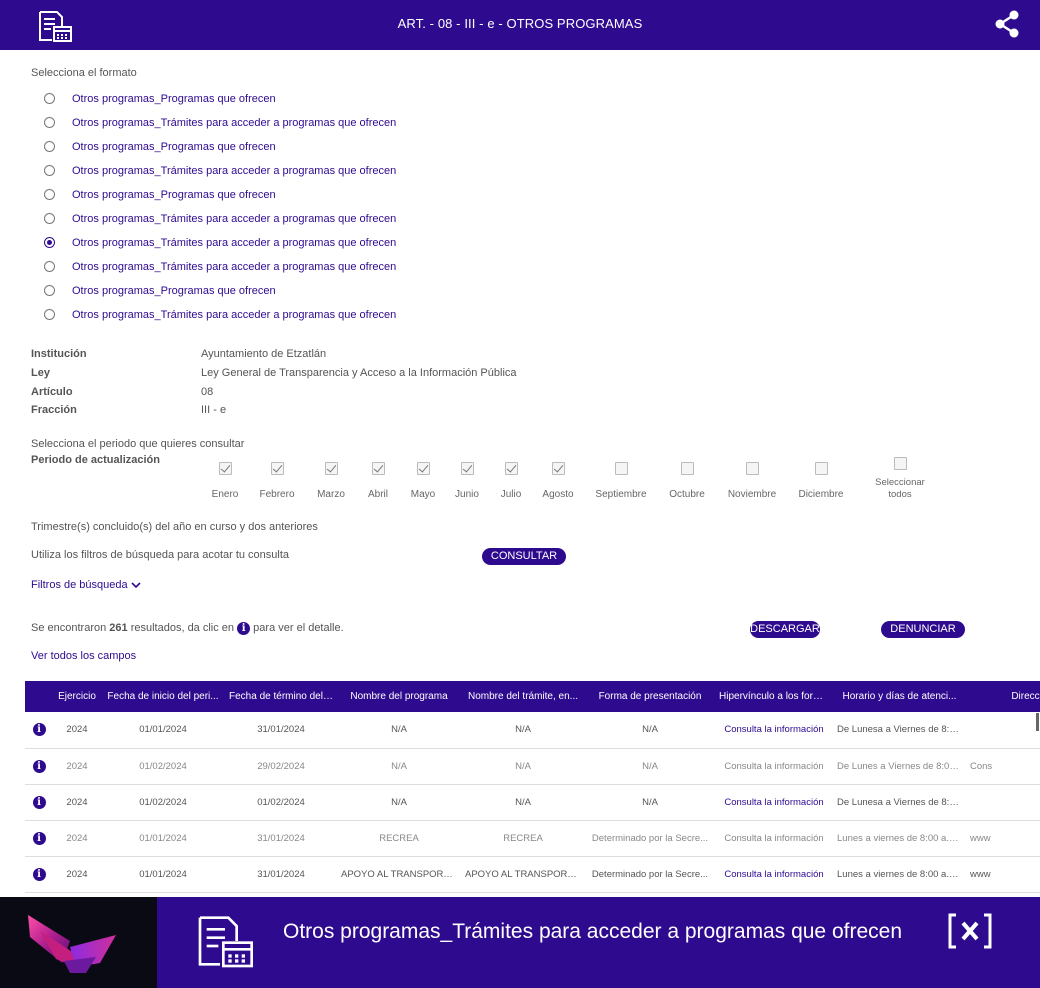 This screenshot has height=988, width=1040. Describe the element at coordinates (1007, 24) in the screenshot. I see `share-icon` at that location.